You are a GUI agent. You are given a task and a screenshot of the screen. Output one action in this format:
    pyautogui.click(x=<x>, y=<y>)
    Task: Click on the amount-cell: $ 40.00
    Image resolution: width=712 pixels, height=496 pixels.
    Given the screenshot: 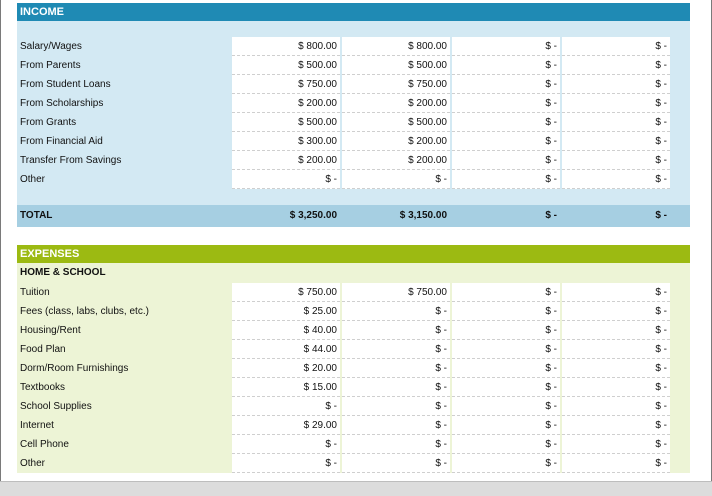 What is the action you would take?
    pyautogui.click(x=286, y=330)
    